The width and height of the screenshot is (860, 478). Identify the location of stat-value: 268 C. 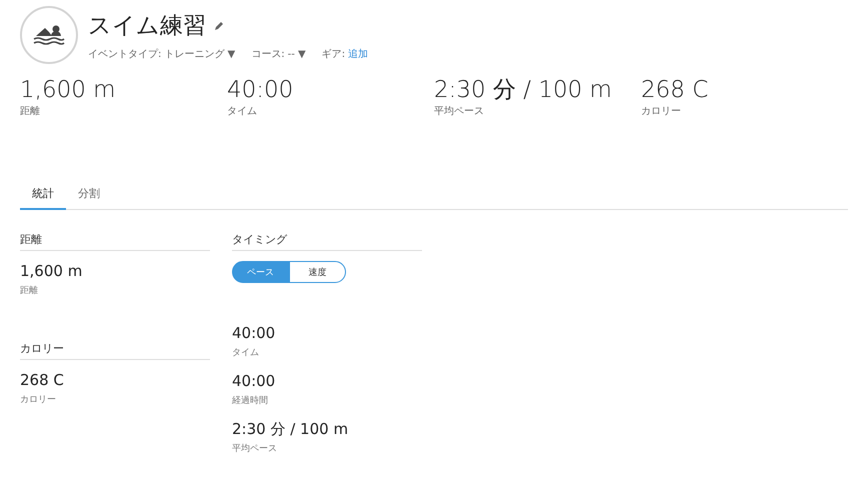
(42, 380).